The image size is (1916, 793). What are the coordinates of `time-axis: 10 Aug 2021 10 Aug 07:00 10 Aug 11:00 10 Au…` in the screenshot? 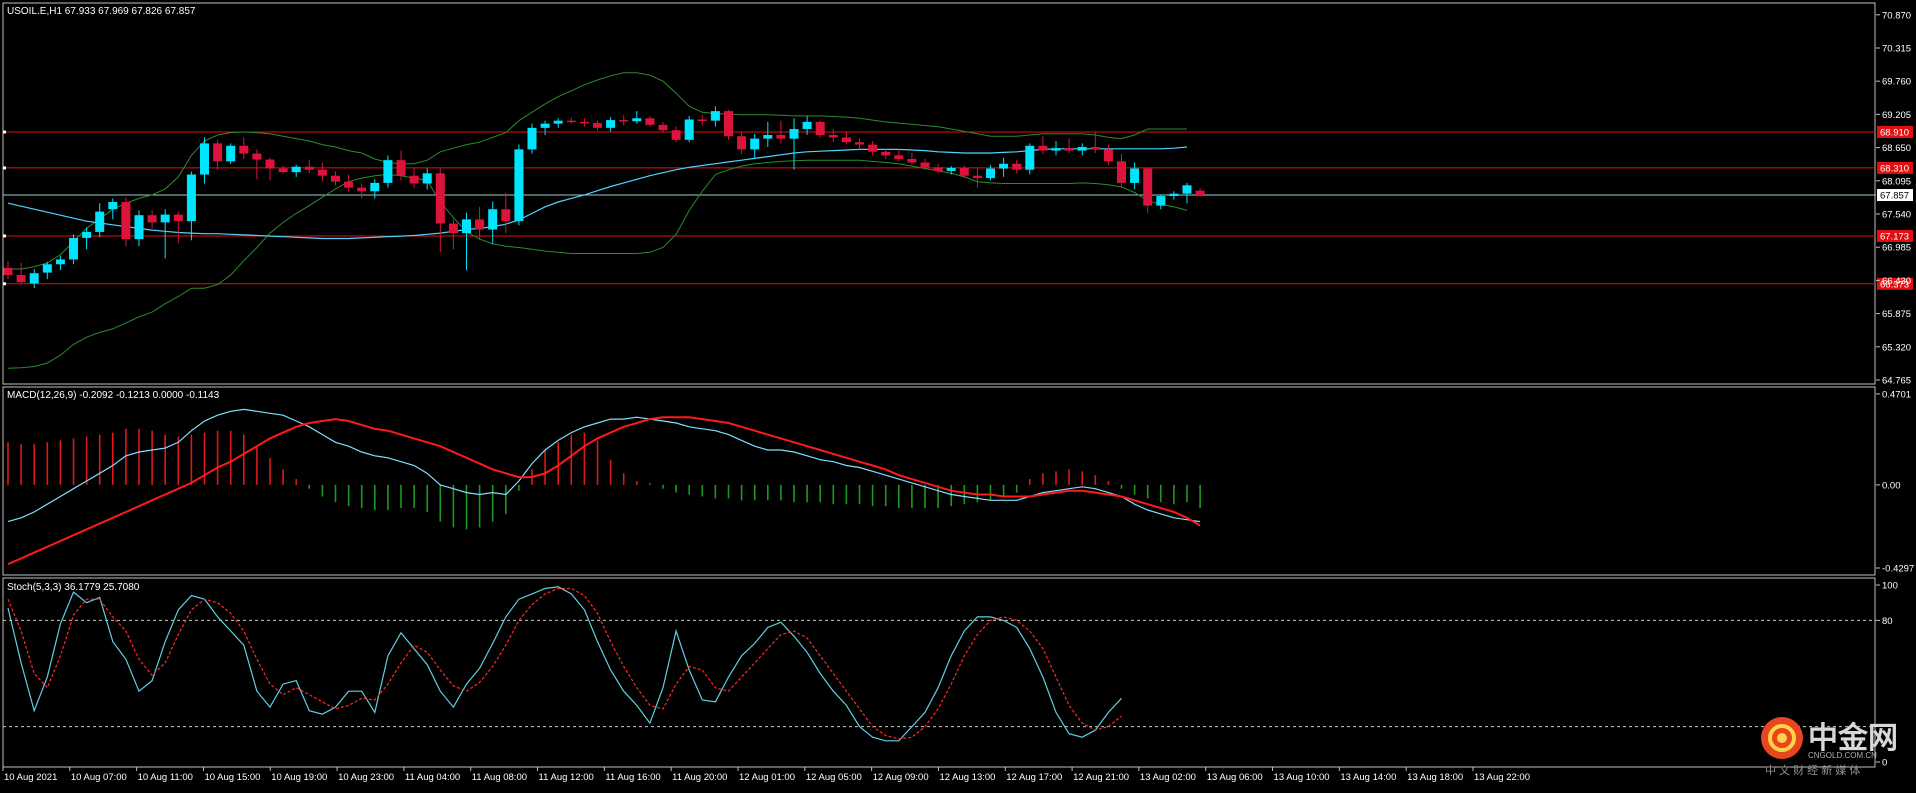 It's located at (766, 775).